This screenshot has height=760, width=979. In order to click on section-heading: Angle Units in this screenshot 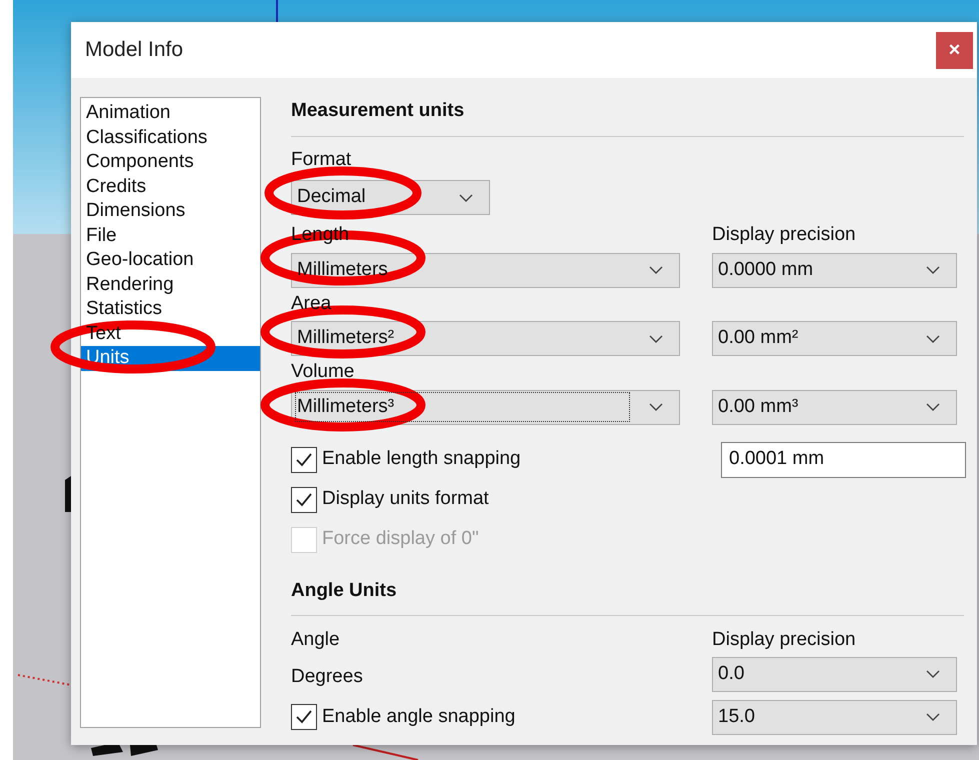, I will do `click(627, 596)`.